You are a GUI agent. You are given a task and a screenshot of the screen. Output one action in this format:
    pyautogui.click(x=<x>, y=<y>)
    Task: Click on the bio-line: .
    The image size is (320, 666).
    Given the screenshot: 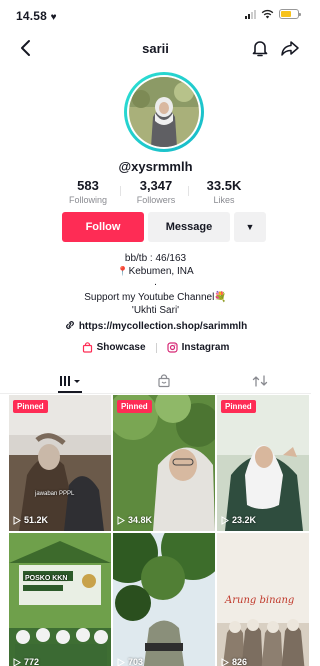 What is the action you would take?
    pyautogui.click(x=155, y=282)
    